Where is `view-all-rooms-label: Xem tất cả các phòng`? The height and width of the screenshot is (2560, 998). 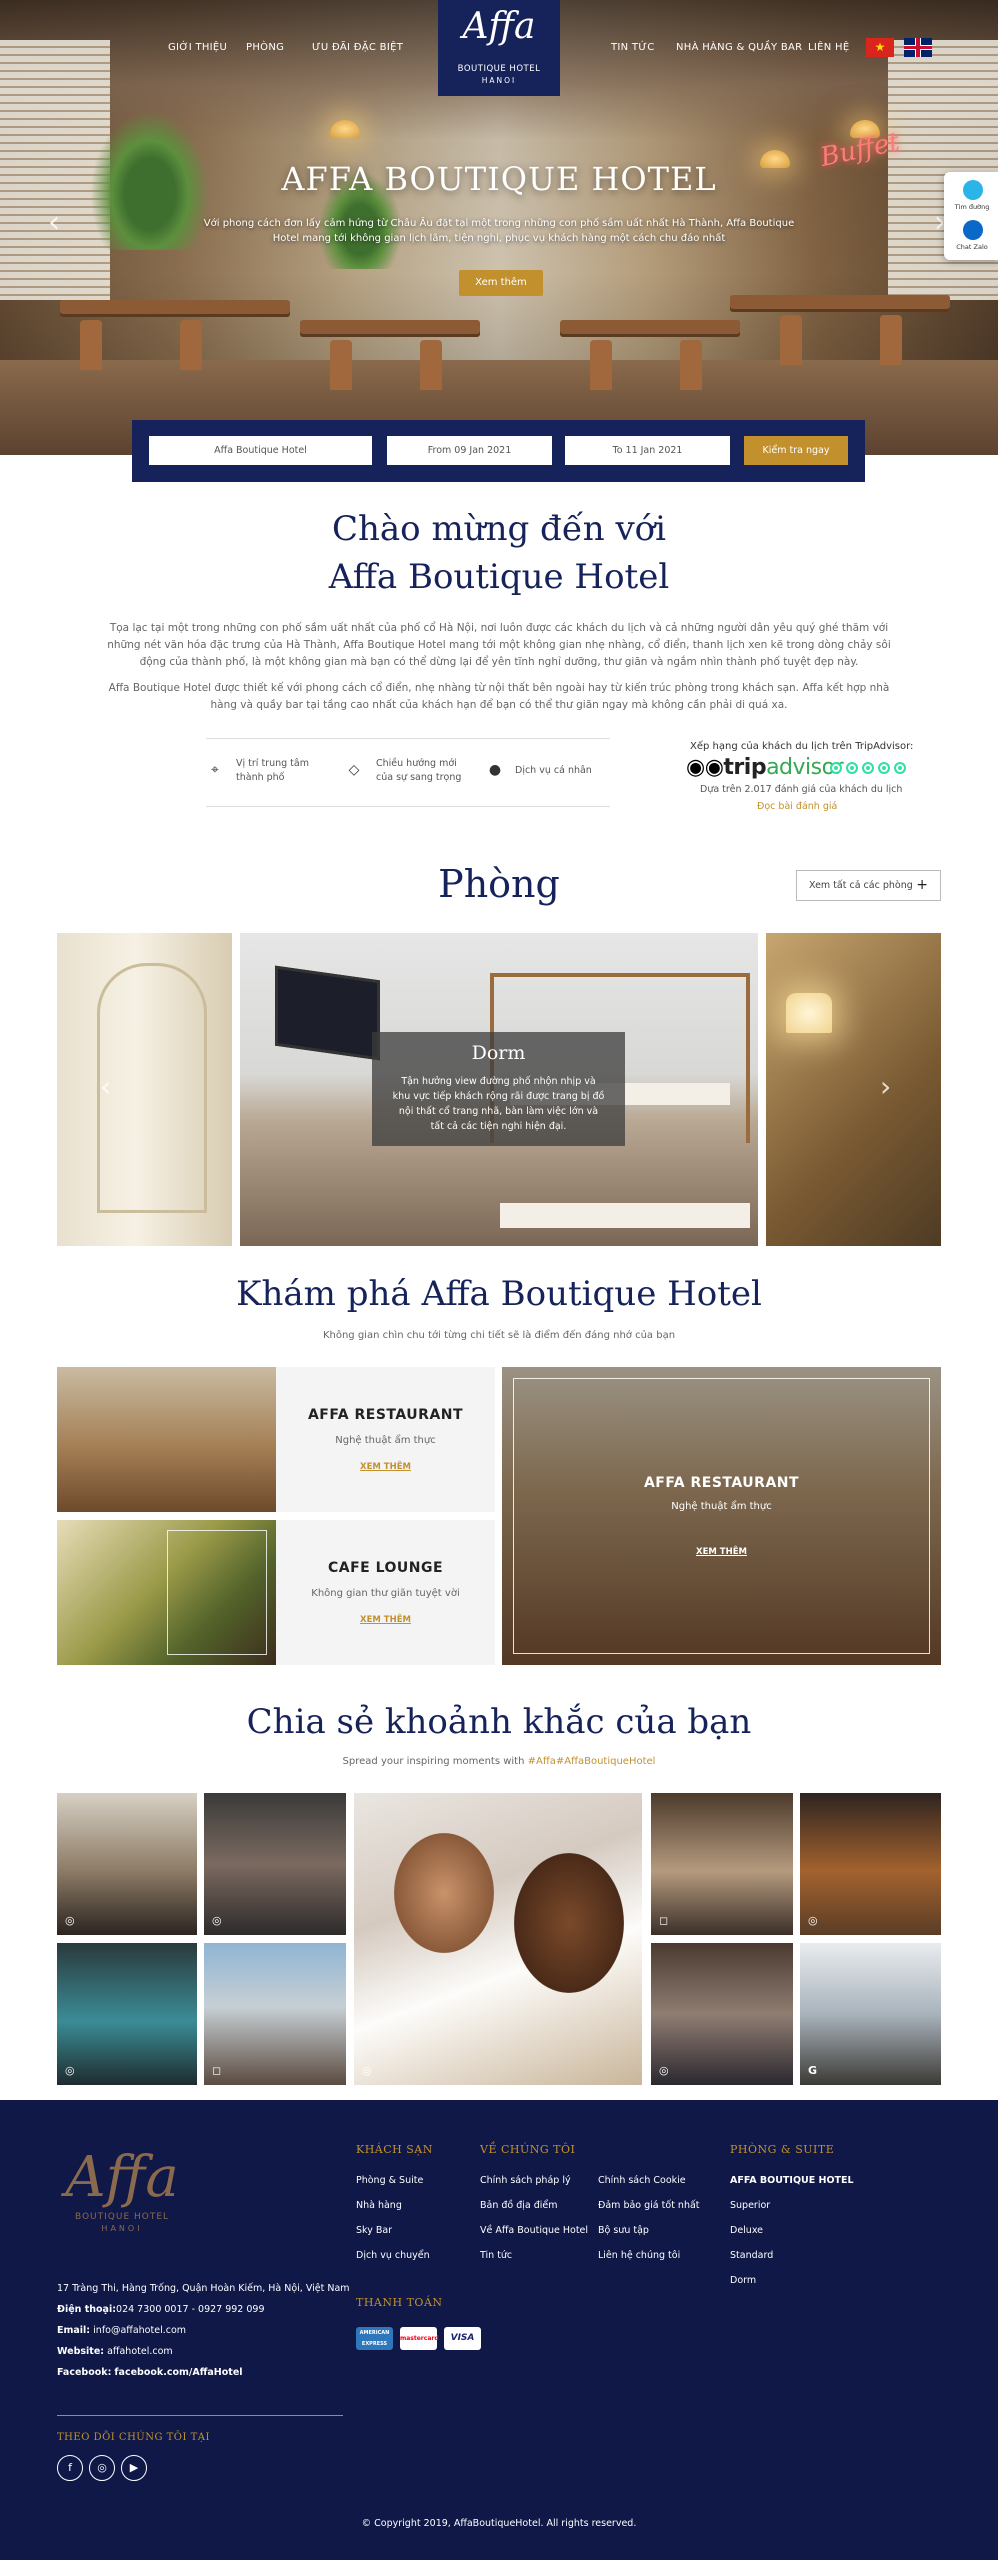
view-all-rooms-label: Xem tất cả các phòng is located at coordinates (861, 885).